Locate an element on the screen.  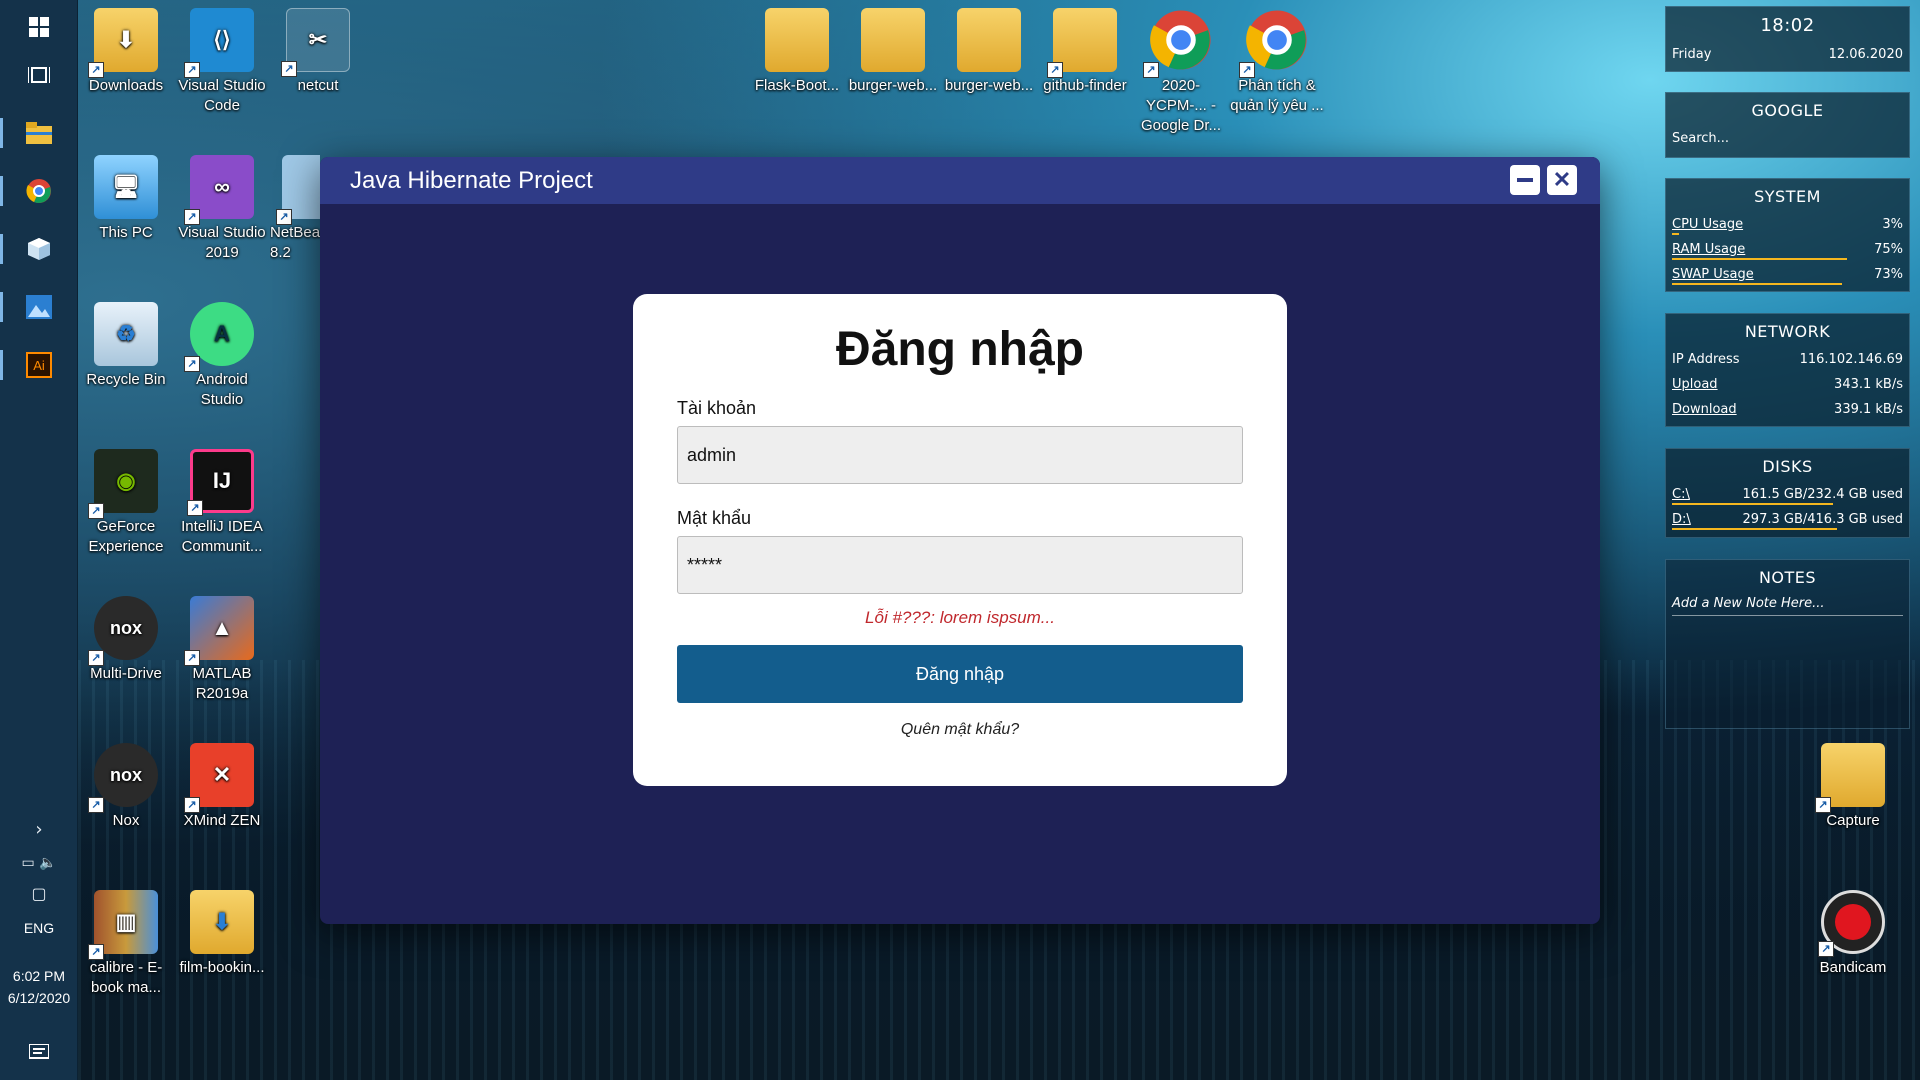
network-row-ip: IP Address 116.102.146.69 is located at coordinates (1787, 359).